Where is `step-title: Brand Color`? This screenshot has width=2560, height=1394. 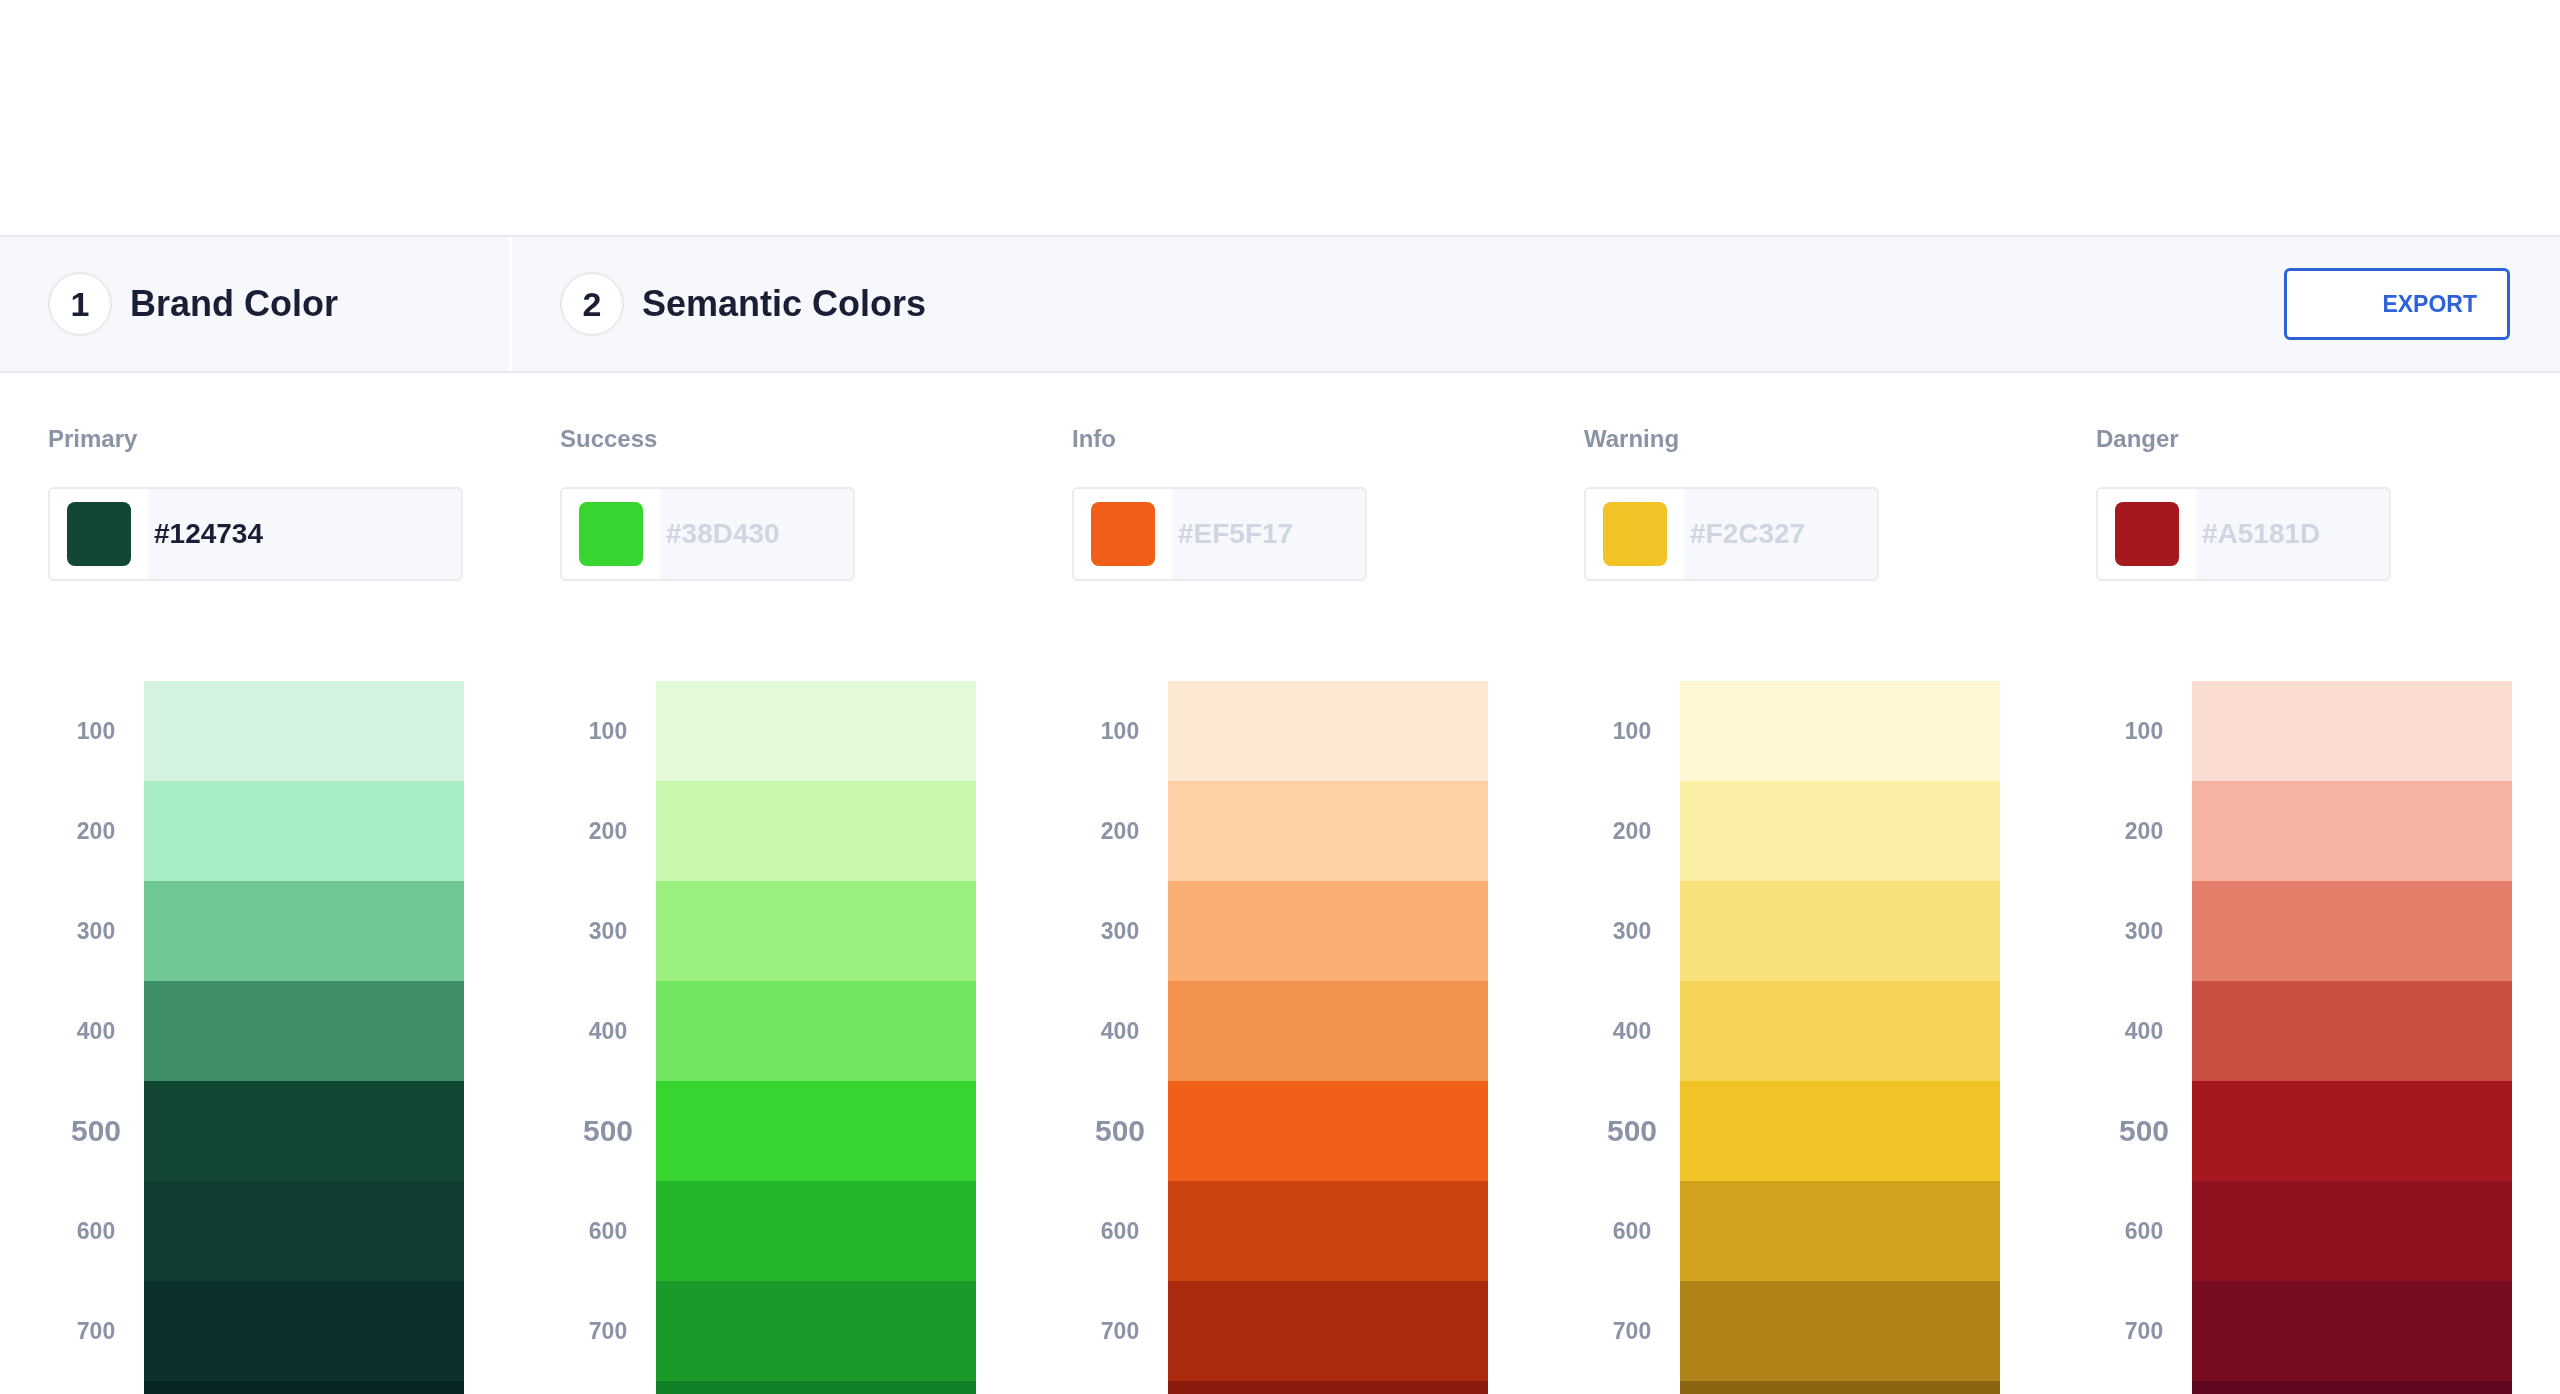 step-title: Brand Color is located at coordinates (234, 304).